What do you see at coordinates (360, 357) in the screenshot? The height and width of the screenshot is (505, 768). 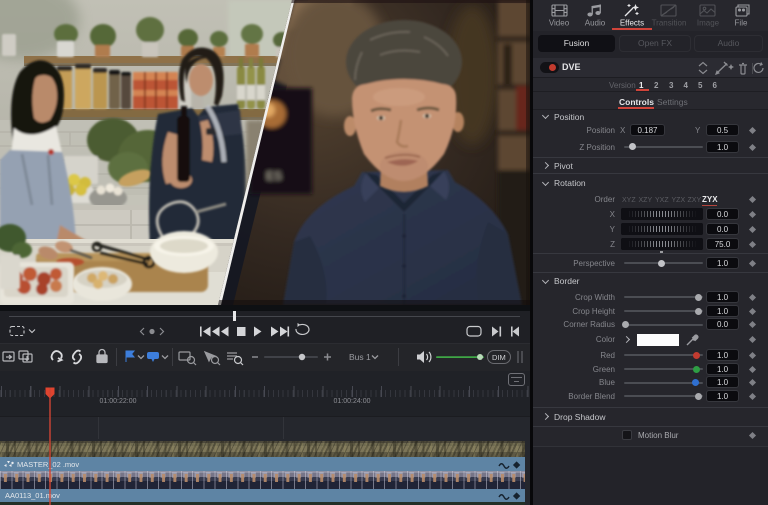 I see `svg-text: Bus 1` at bounding box center [360, 357].